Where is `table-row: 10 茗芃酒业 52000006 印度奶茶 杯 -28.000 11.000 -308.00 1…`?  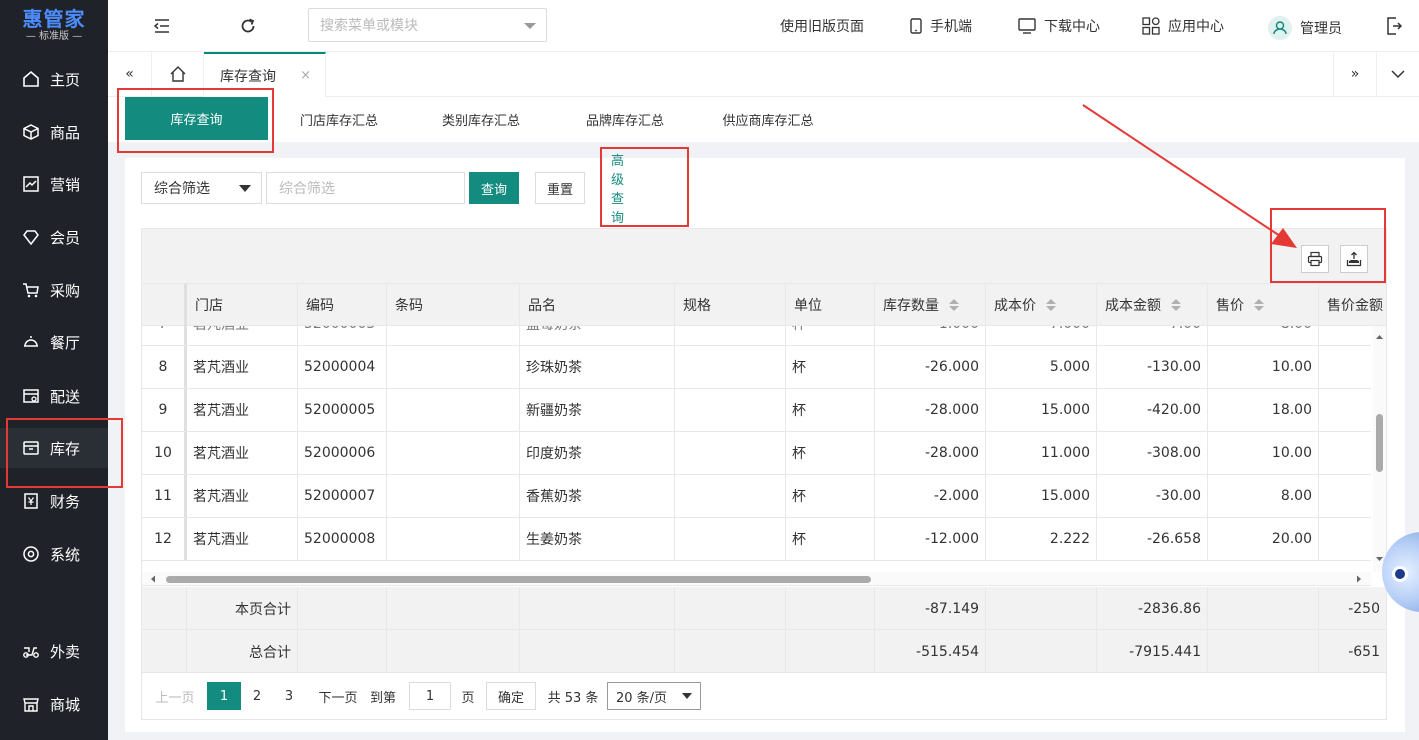
table-row: 10 茗芃酒业 52000006 印度奶茶 杯 -28.000 11.000 -308.00 1… is located at coordinates (756, 453).